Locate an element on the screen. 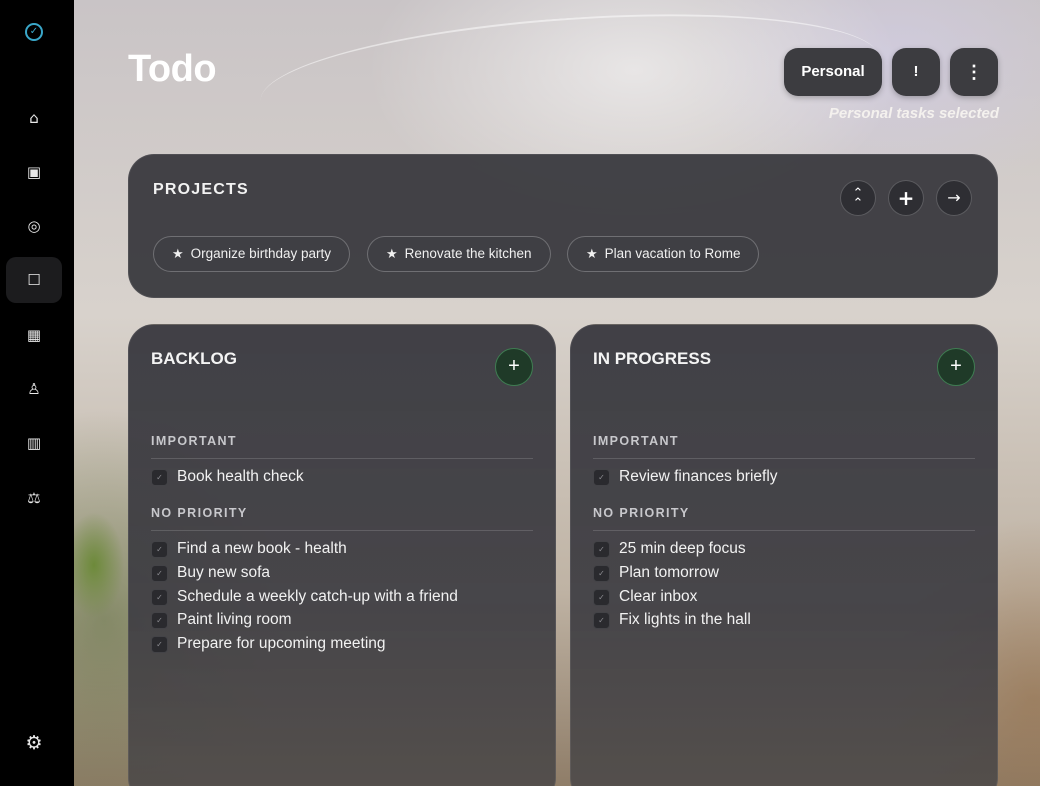  task-item: ✓ Book health check is located at coordinates (227, 478).